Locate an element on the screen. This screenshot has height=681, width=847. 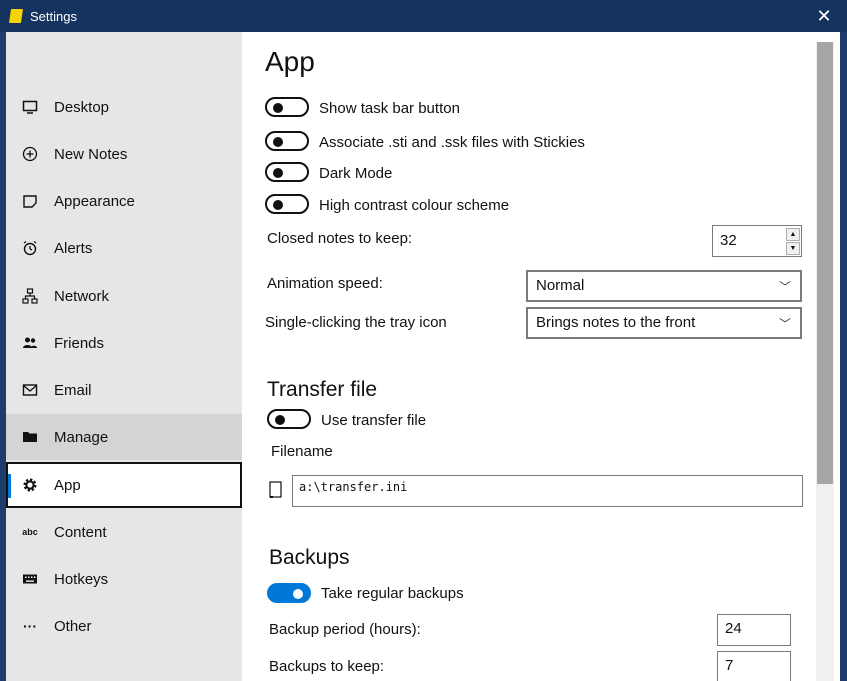
plus-circle-icon is located at coordinates (30, 154).